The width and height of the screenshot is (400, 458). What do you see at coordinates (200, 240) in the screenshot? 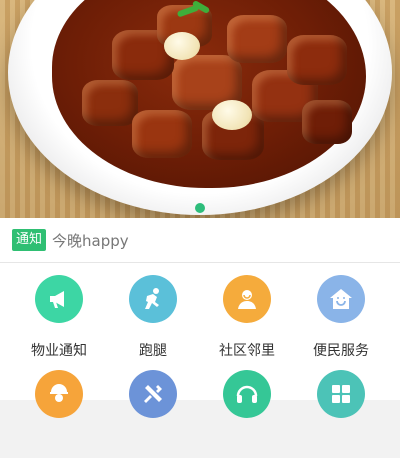
I see `notice-bar: 通知 今晚happy` at bounding box center [200, 240].